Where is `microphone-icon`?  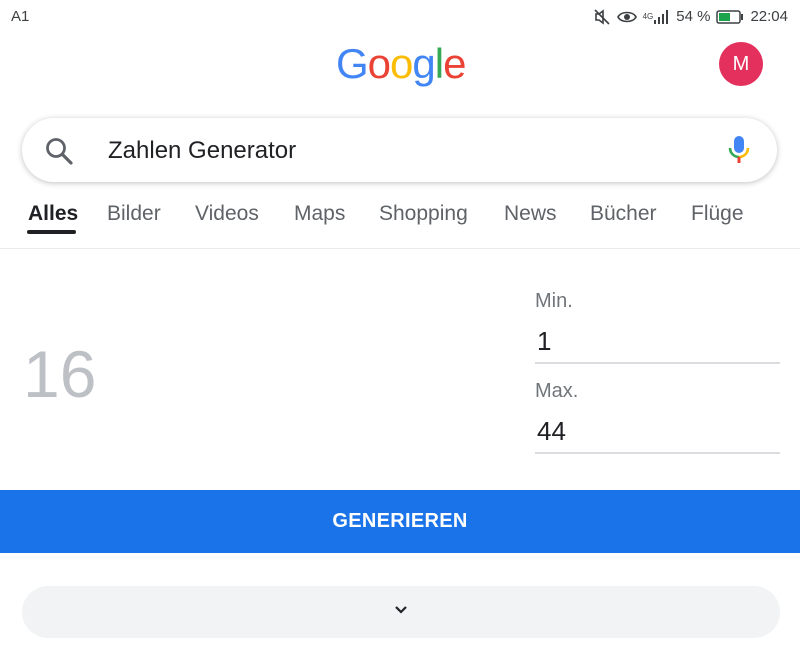 microphone-icon is located at coordinates (739, 152).